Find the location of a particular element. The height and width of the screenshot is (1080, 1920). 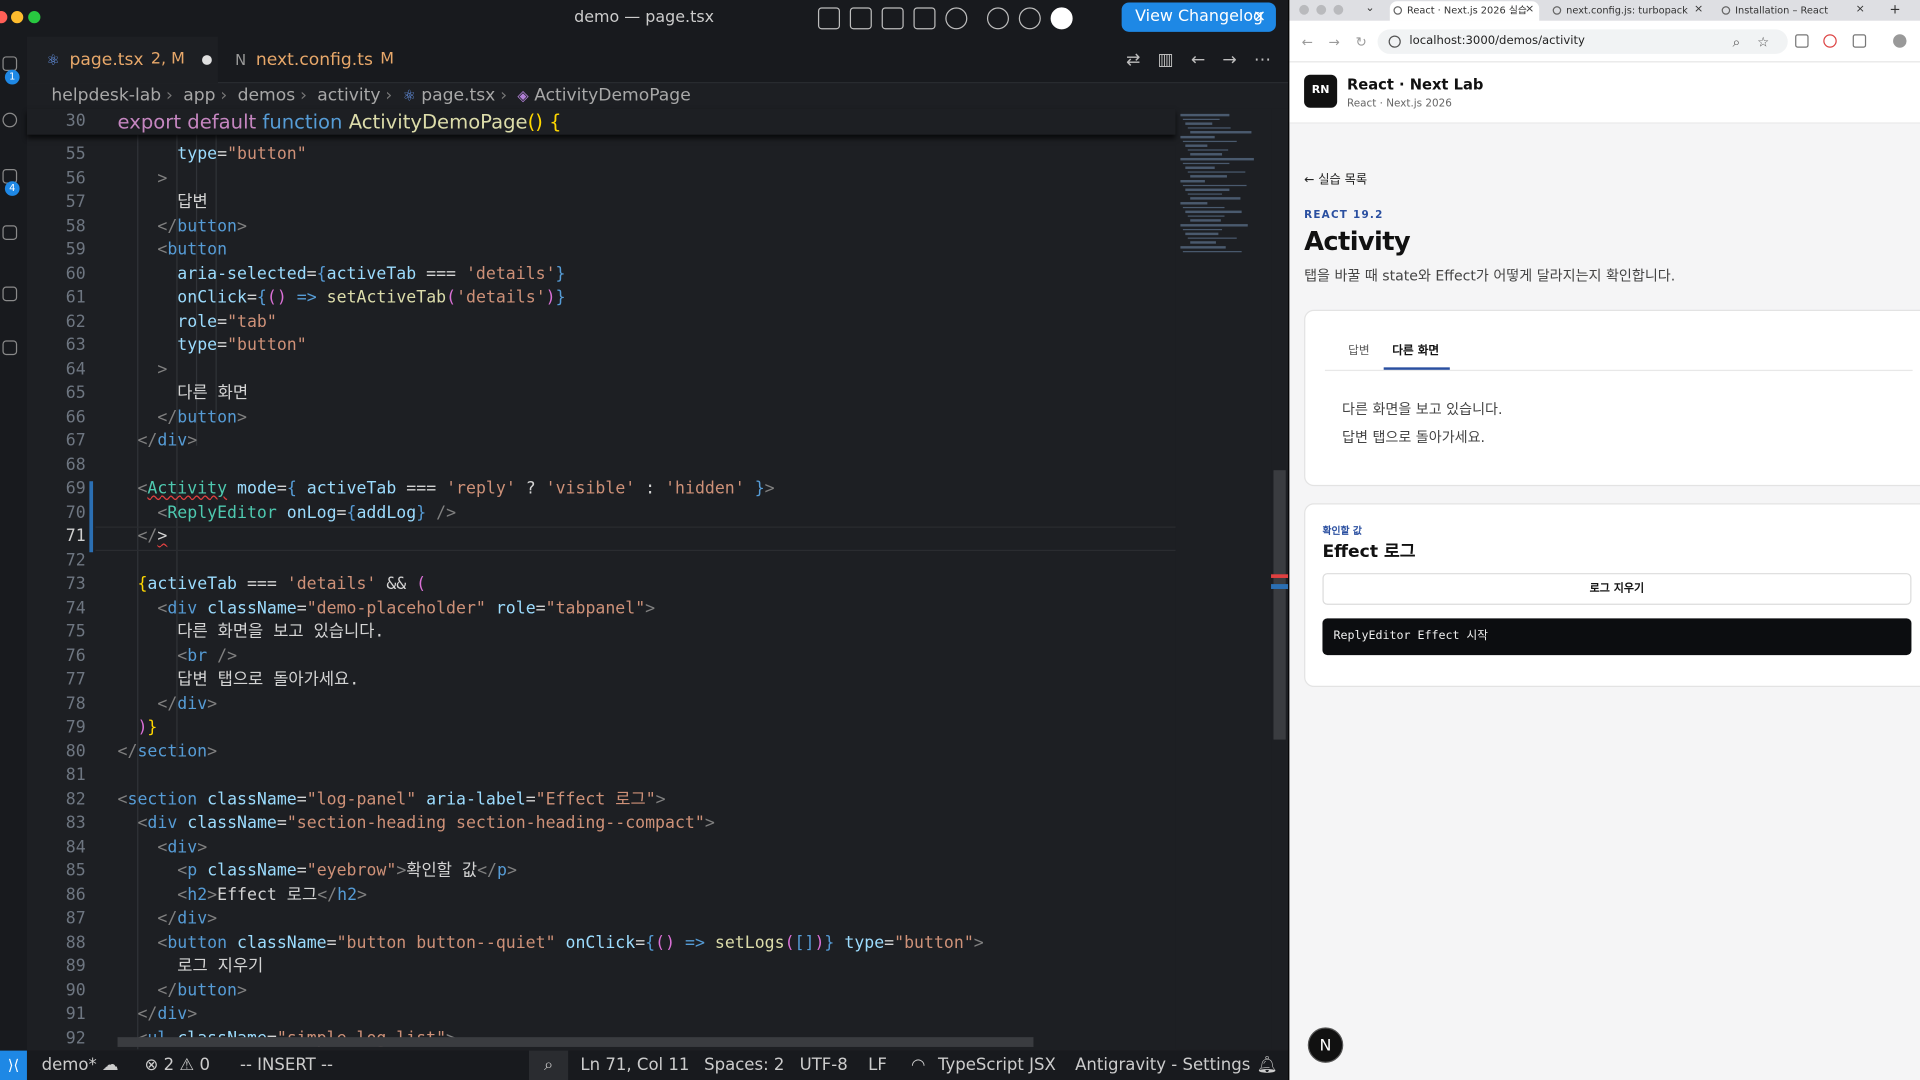

indentation: Spaces: 2 is located at coordinates (744, 1065).